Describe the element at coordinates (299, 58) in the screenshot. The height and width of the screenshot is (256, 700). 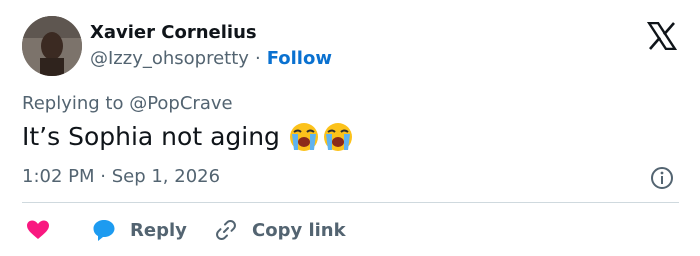
I see `follow-button: Follow` at that location.